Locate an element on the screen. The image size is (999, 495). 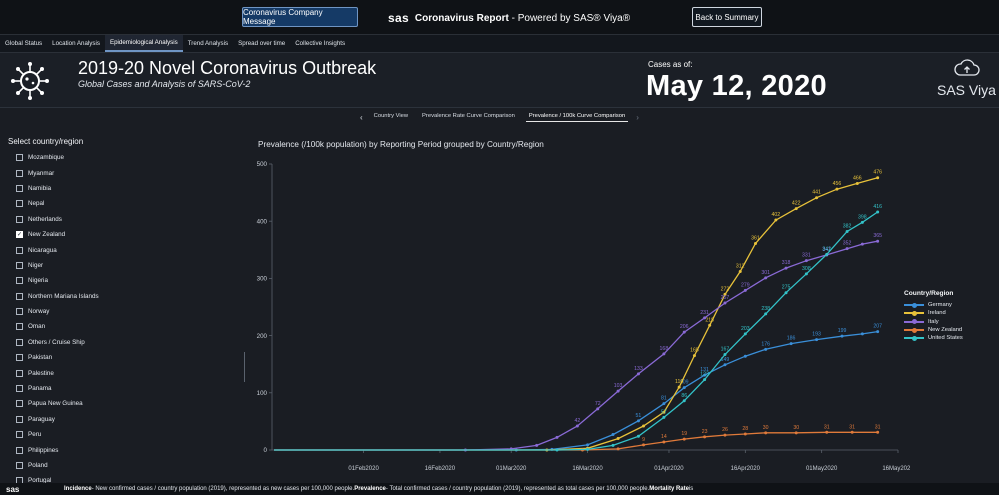
country-option: Nigeria is located at coordinates (126, 280).